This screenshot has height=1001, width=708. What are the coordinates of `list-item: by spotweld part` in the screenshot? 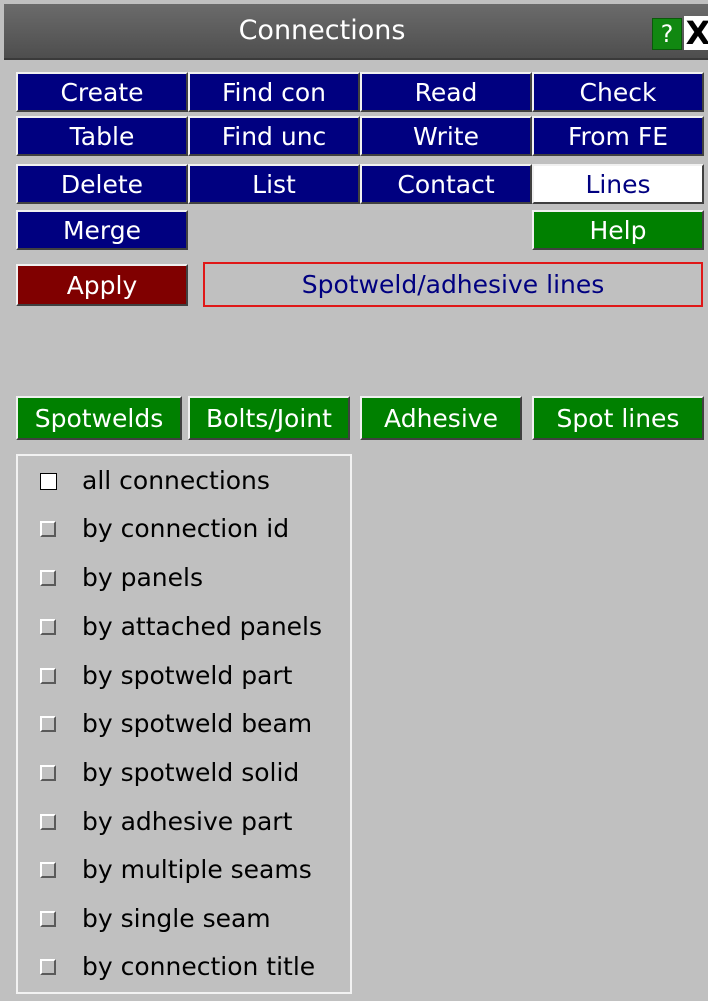 It's located at (184, 676).